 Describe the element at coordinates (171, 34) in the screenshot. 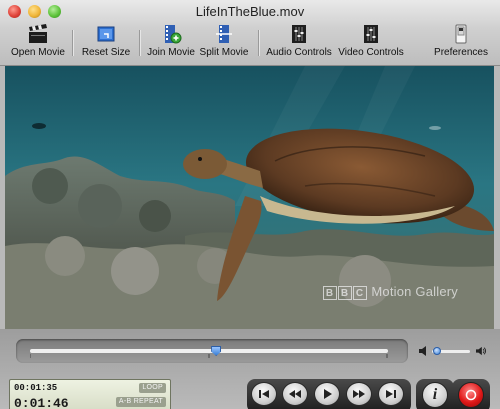

I see `film-add-icon` at that location.